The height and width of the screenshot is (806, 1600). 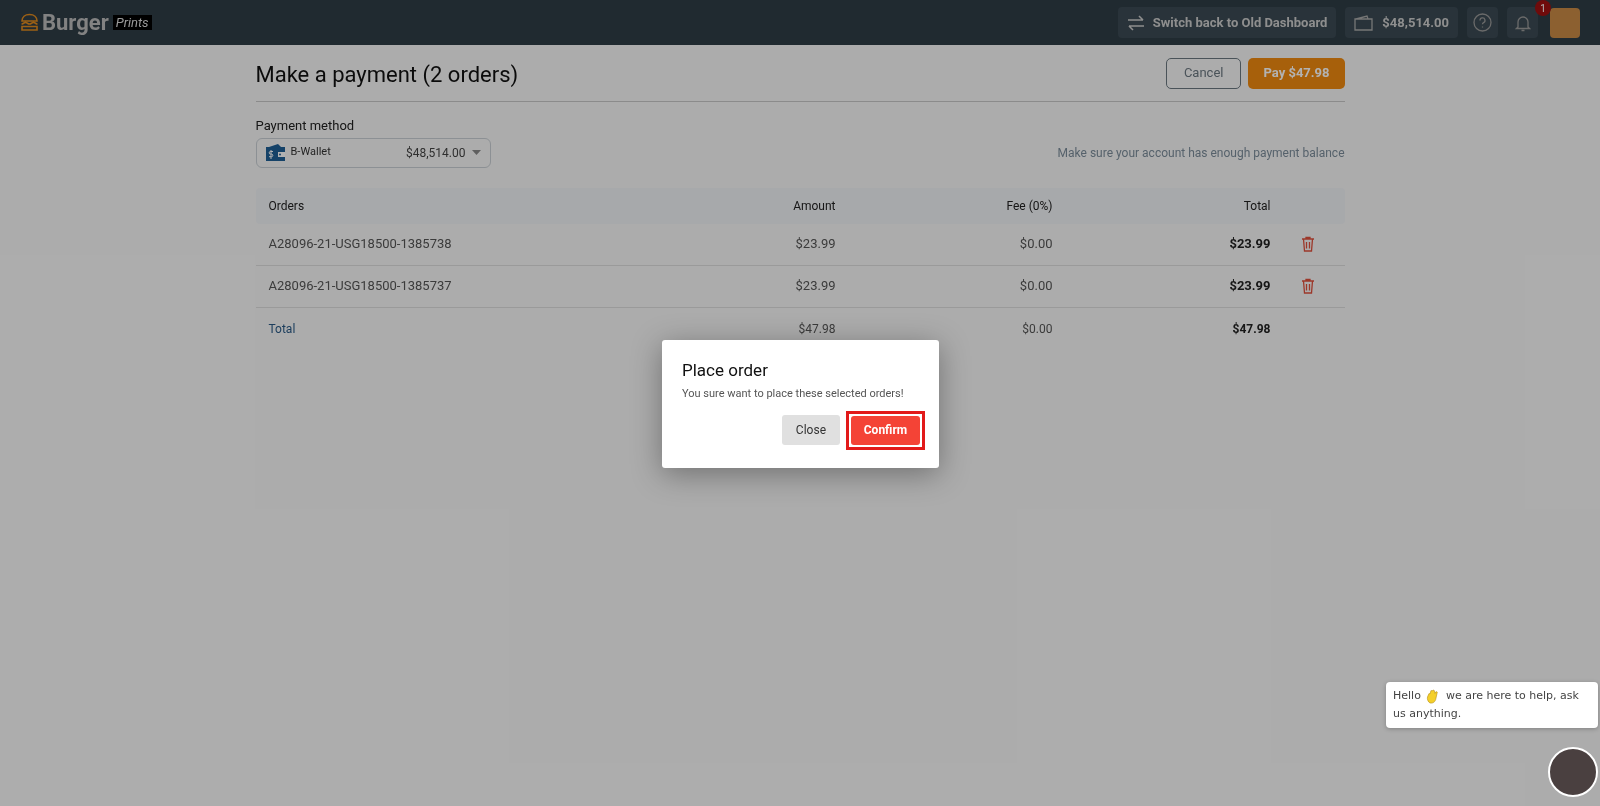 I want to click on column-header: Orders, so click(x=286, y=206).